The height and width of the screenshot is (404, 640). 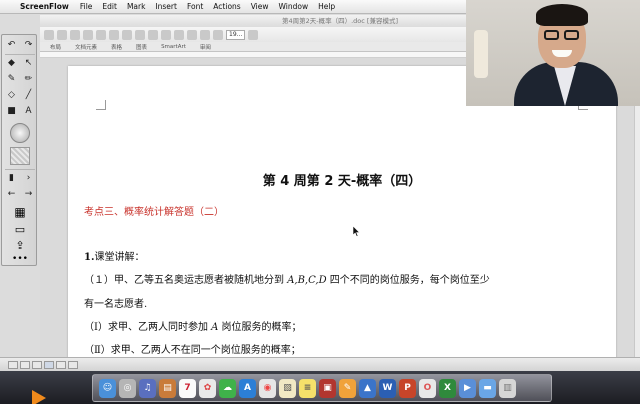 I want to click on menu-edit: Edit, so click(x=109, y=6).